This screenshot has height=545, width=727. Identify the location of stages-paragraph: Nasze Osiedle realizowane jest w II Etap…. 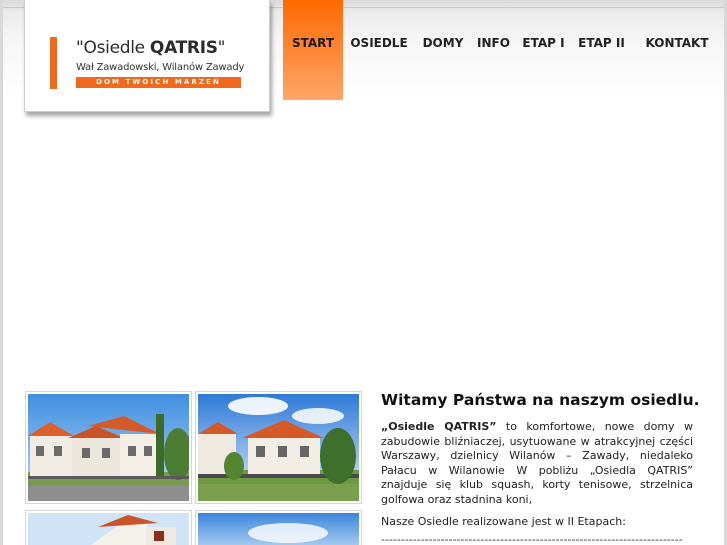
(503, 521).